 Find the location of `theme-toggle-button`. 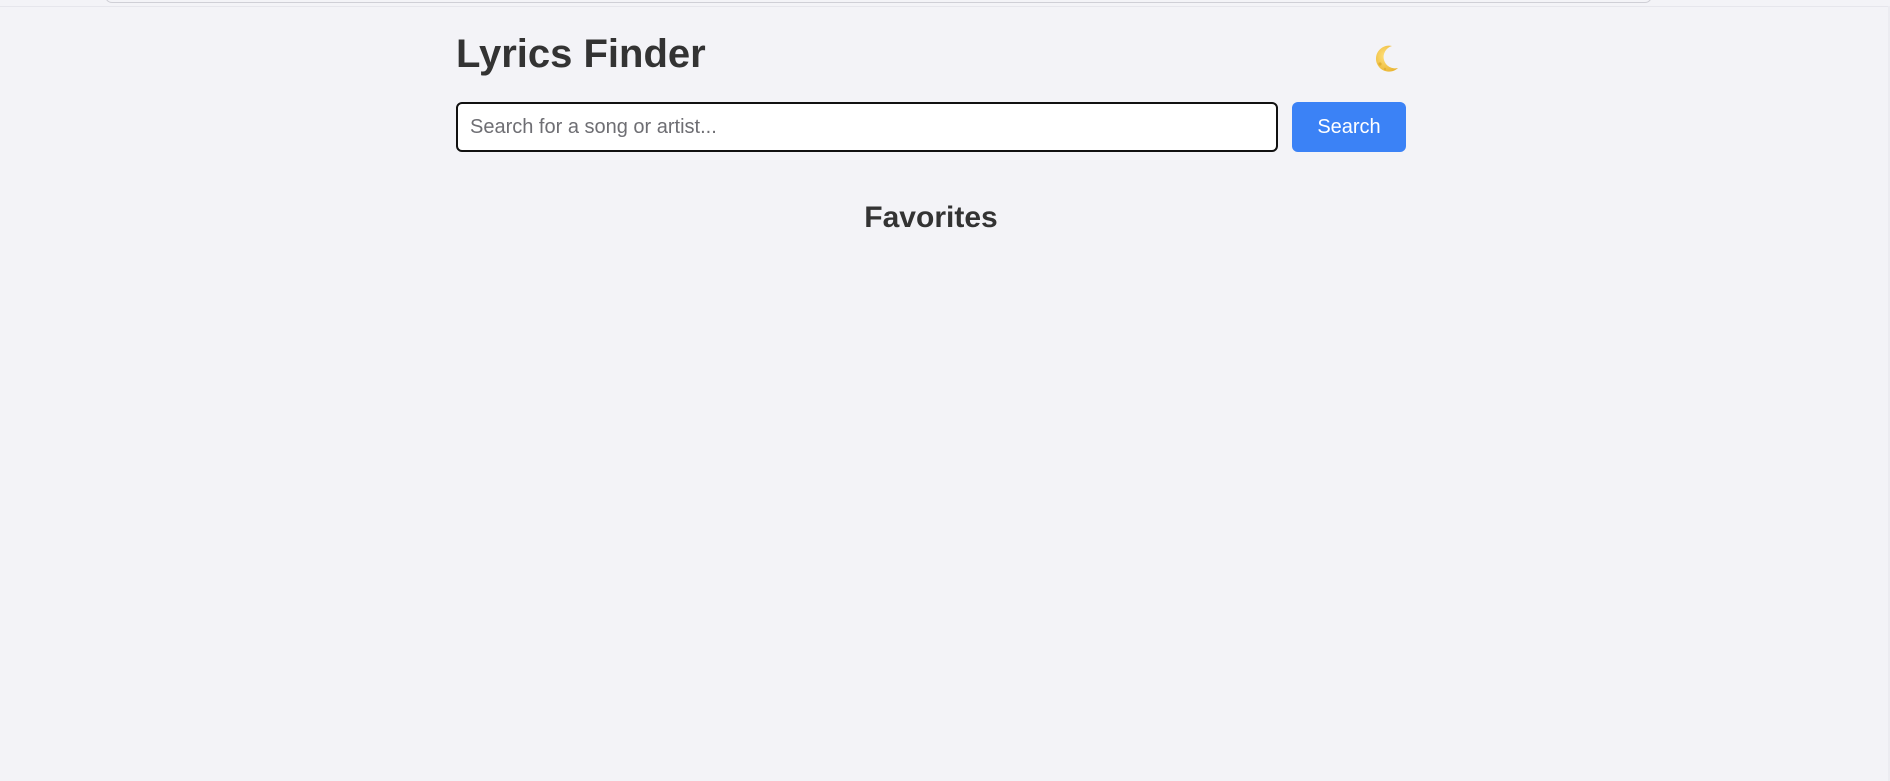

theme-toggle-button is located at coordinates (1386, 58).